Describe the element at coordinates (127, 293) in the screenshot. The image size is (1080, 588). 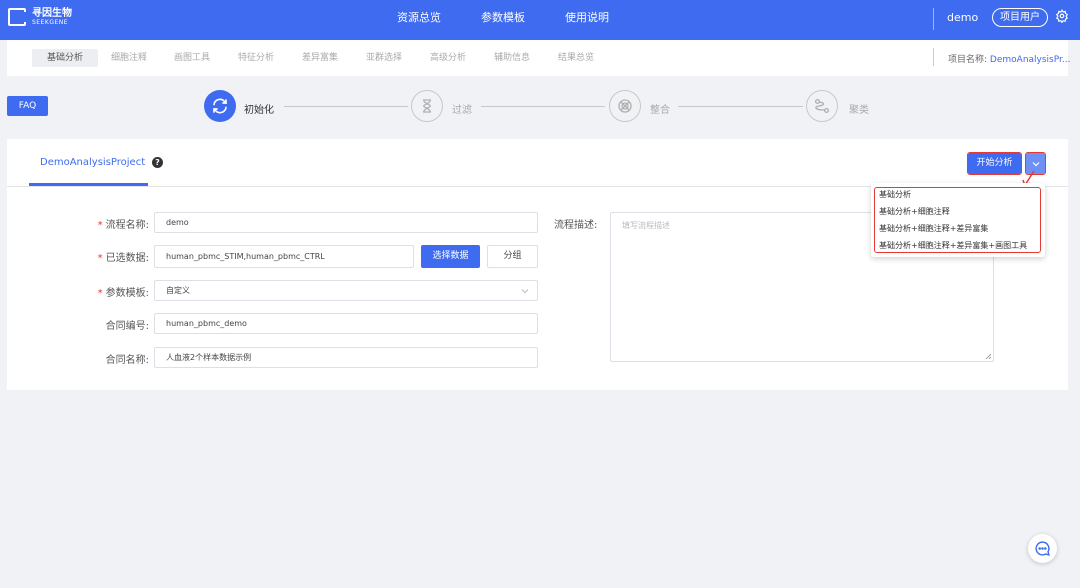
I see `param-template-label-text: 参数模板:` at that location.